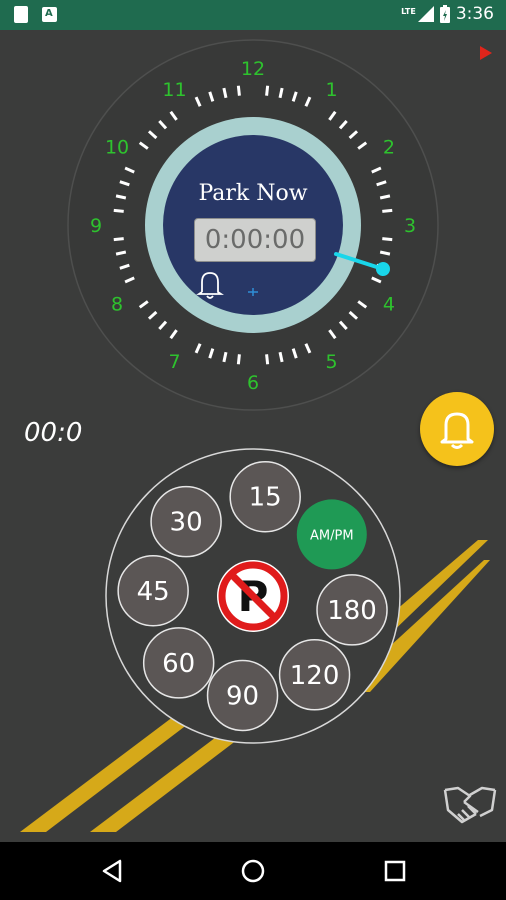 Image resolution: width=506 pixels, height=900 pixels. Describe the element at coordinates (21, 14) in the screenshot. I see `sd-card-icon` at that location.